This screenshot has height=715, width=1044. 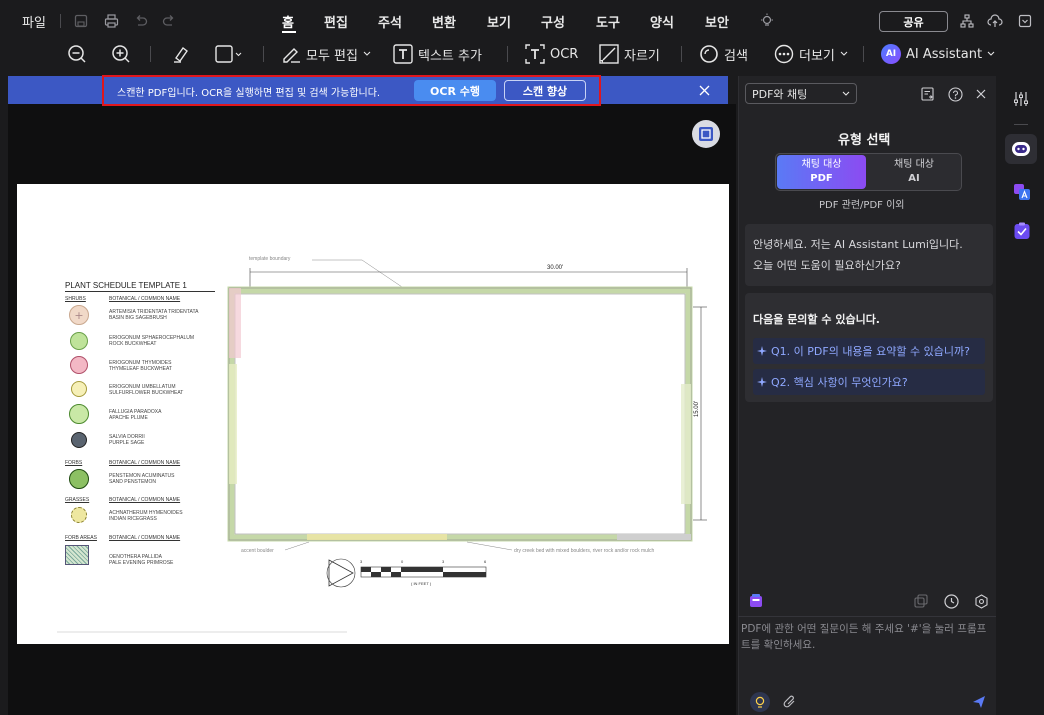 I want to click on cloud-upload-icon, so click(x=995, y=21).